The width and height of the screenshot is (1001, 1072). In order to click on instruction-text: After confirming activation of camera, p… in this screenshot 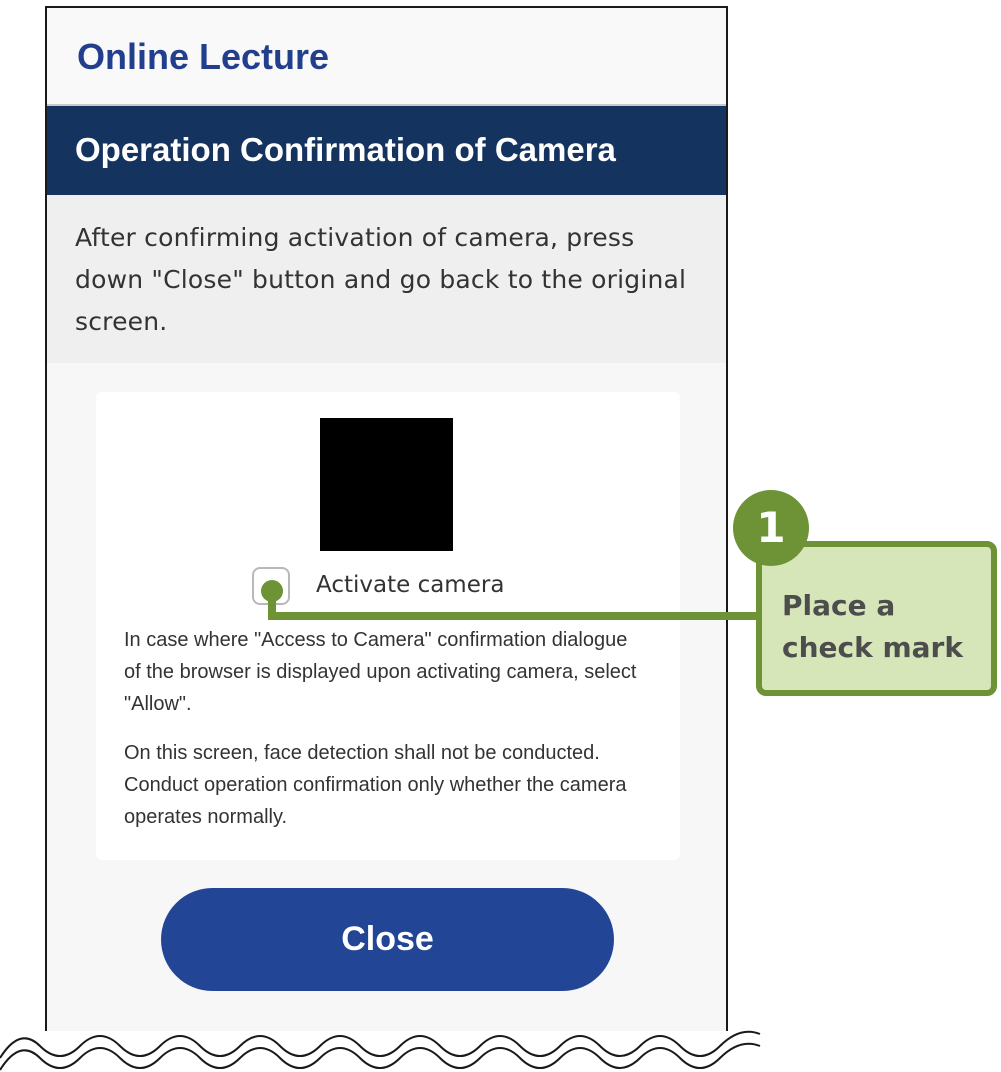, I will do `click(386, 279)`.